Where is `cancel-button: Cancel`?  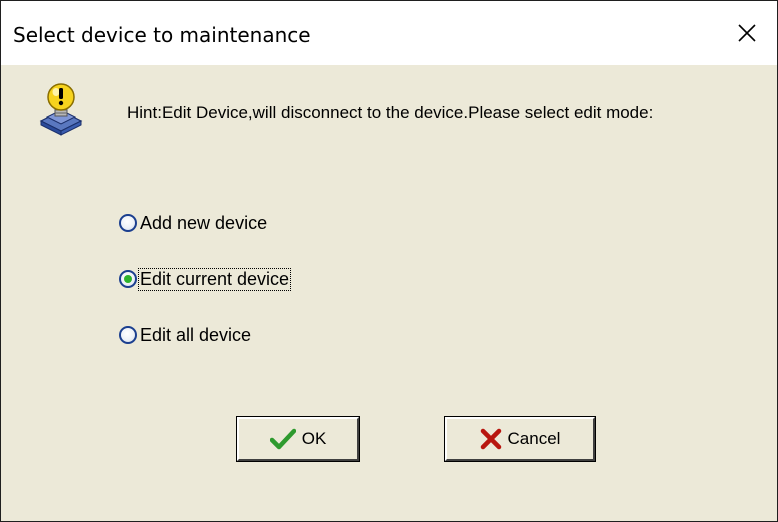
cancel-button: Cancel is located at coordinates (520, 439).